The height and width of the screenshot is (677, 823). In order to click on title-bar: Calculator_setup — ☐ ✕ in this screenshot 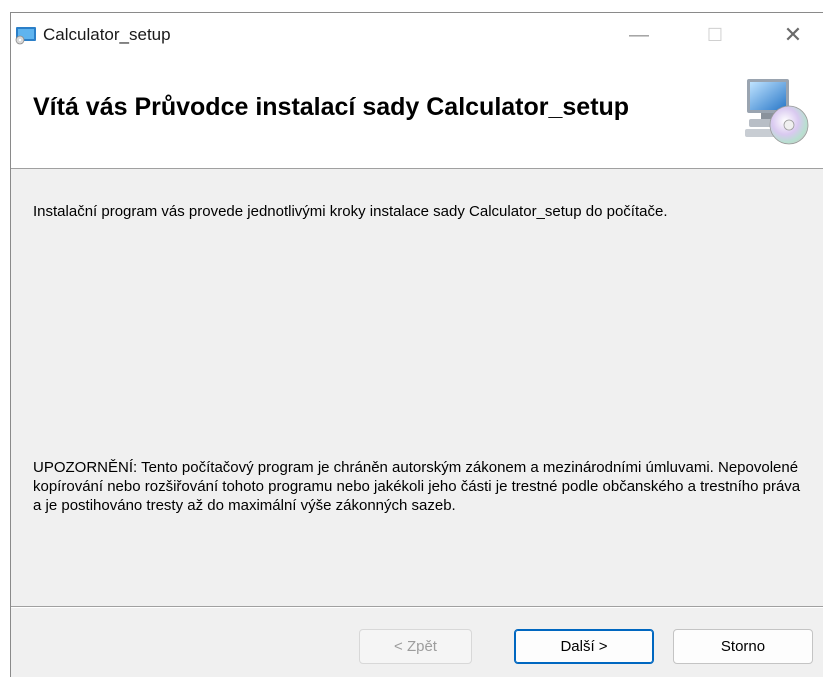, I will do `click(417, 35)`.